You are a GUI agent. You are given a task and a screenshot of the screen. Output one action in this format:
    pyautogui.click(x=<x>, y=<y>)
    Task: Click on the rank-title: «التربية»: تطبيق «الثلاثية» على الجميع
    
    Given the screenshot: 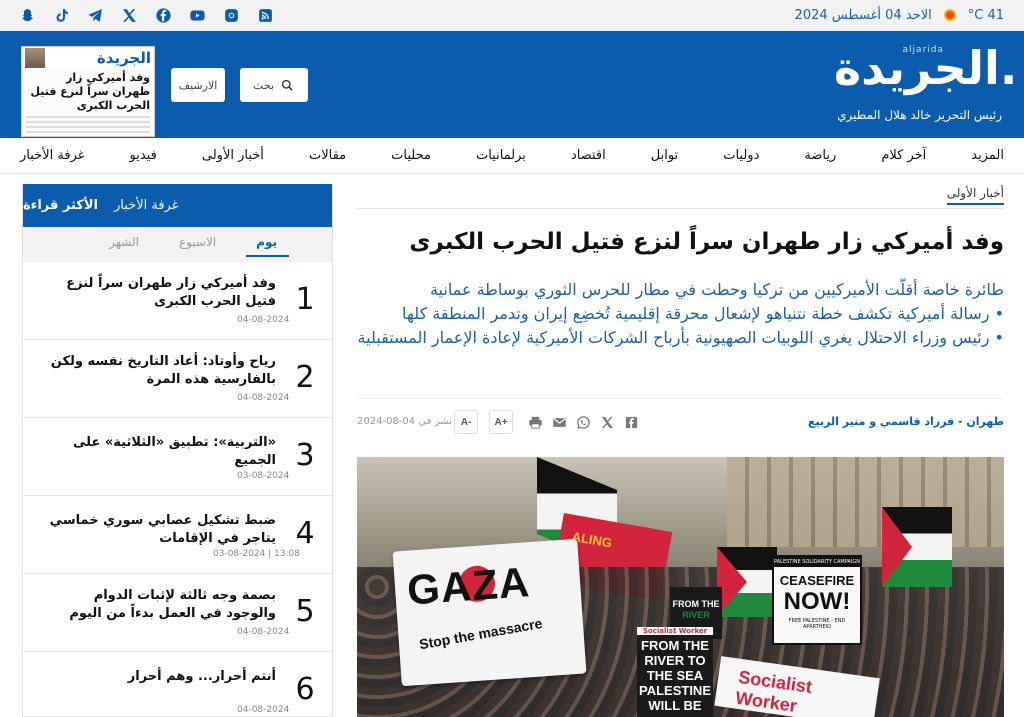 What is the action you would take?
    pyautogui.click(x=162, y=452)
    